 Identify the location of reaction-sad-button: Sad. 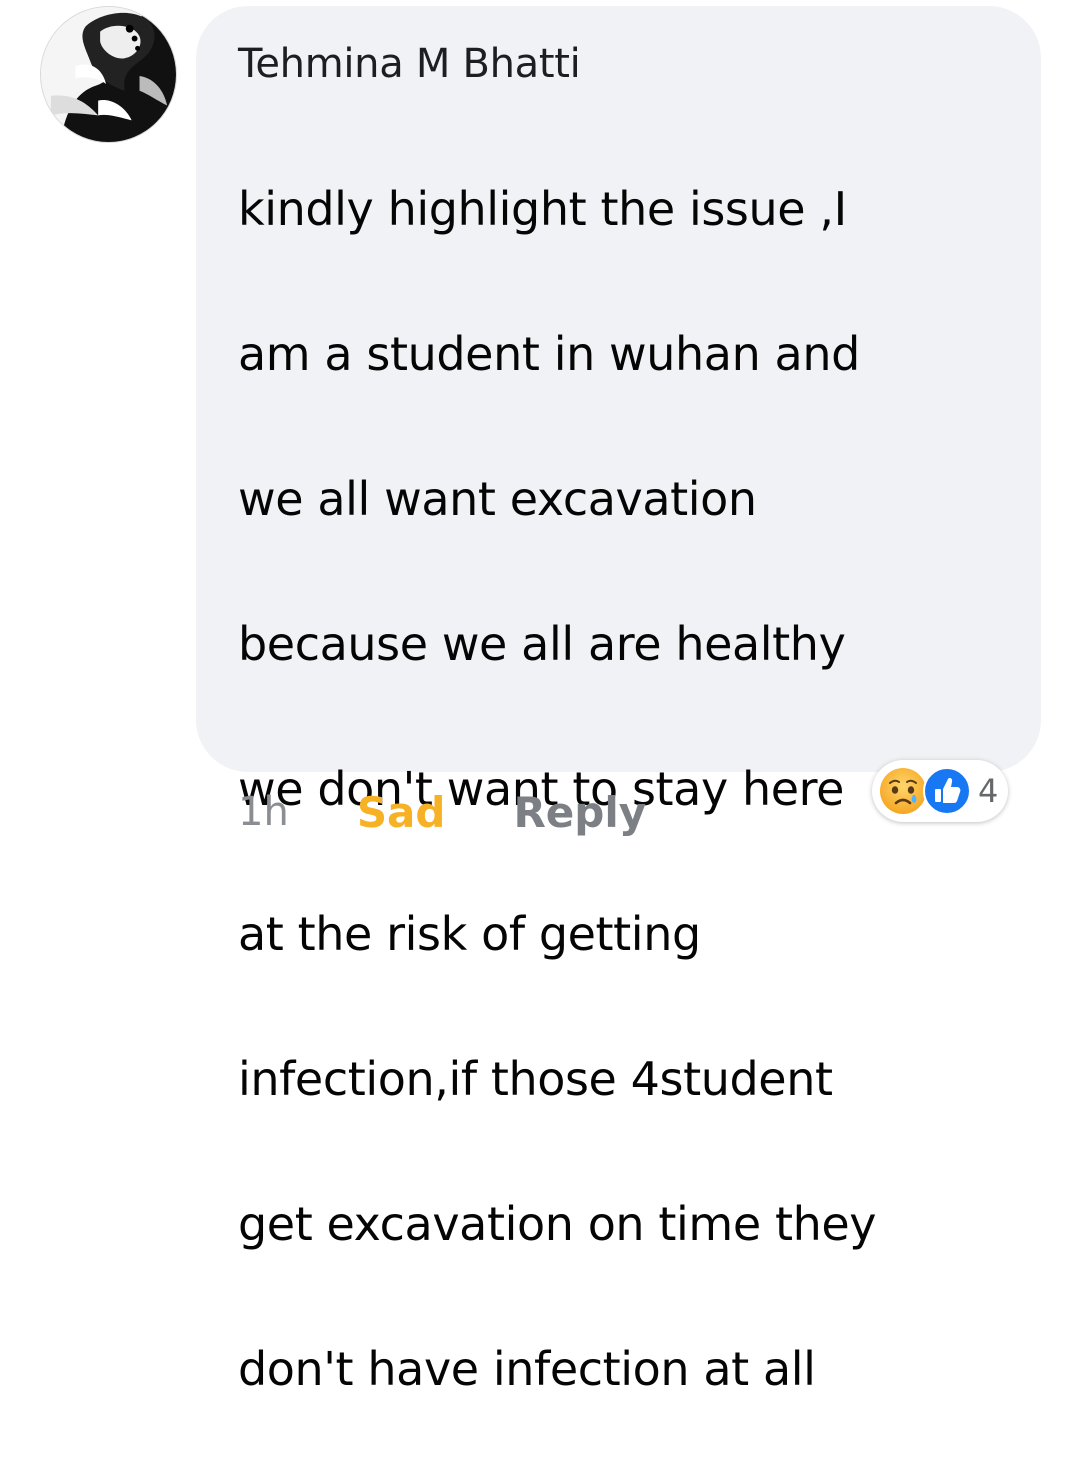
(401, 812).